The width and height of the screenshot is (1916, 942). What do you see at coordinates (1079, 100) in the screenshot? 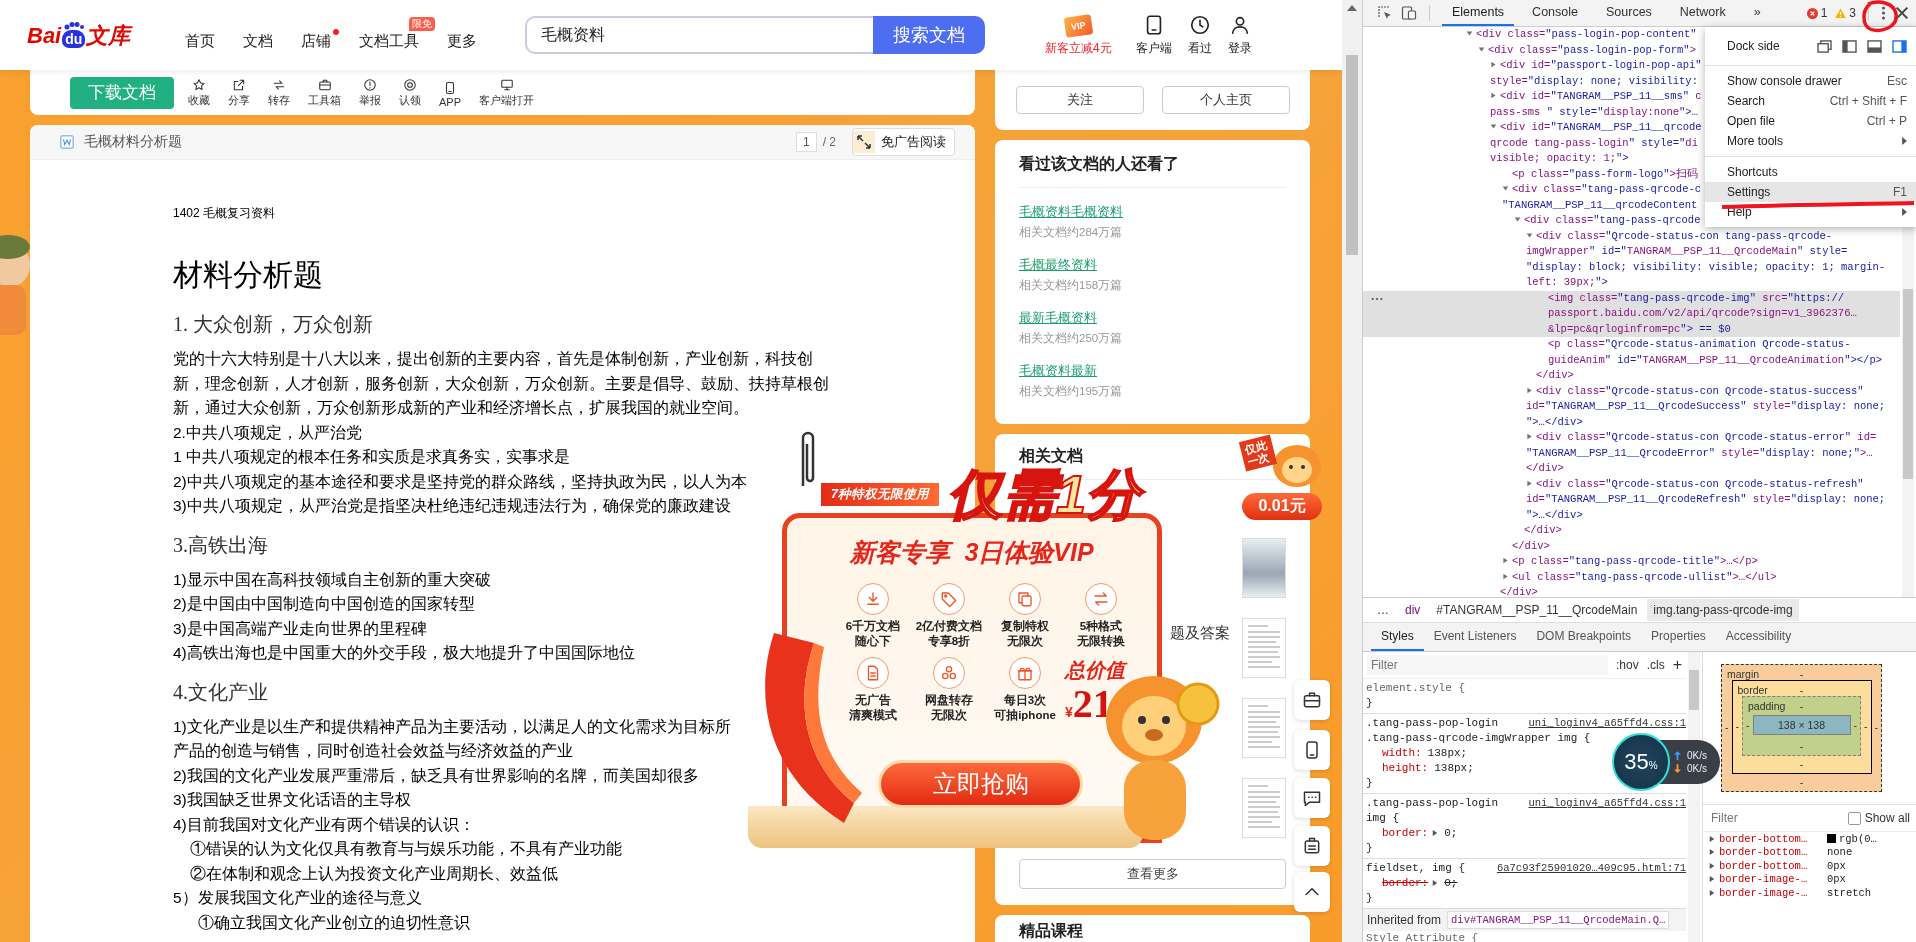
I see `author-button: 关注` at bounding box center [1079, 100].